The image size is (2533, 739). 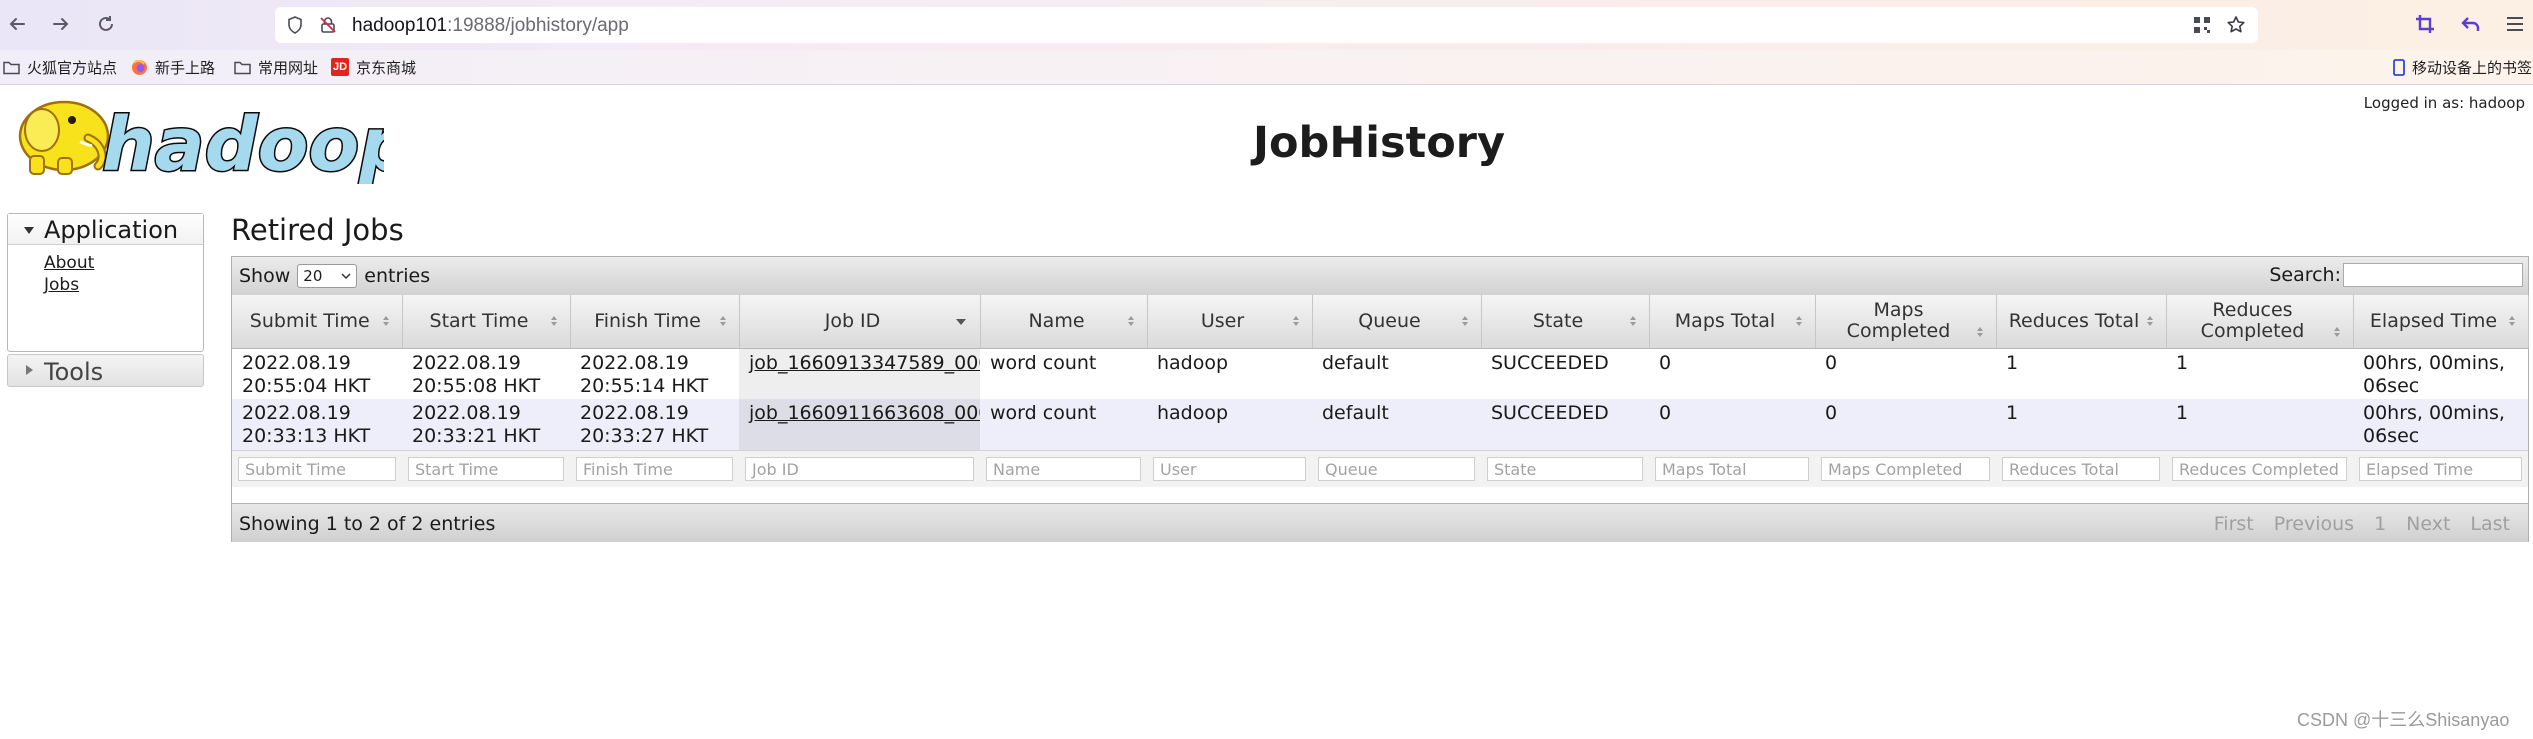 I want to click on table-info: Showing 1 to 2 of 2 entries, so click(x=367, y=524).